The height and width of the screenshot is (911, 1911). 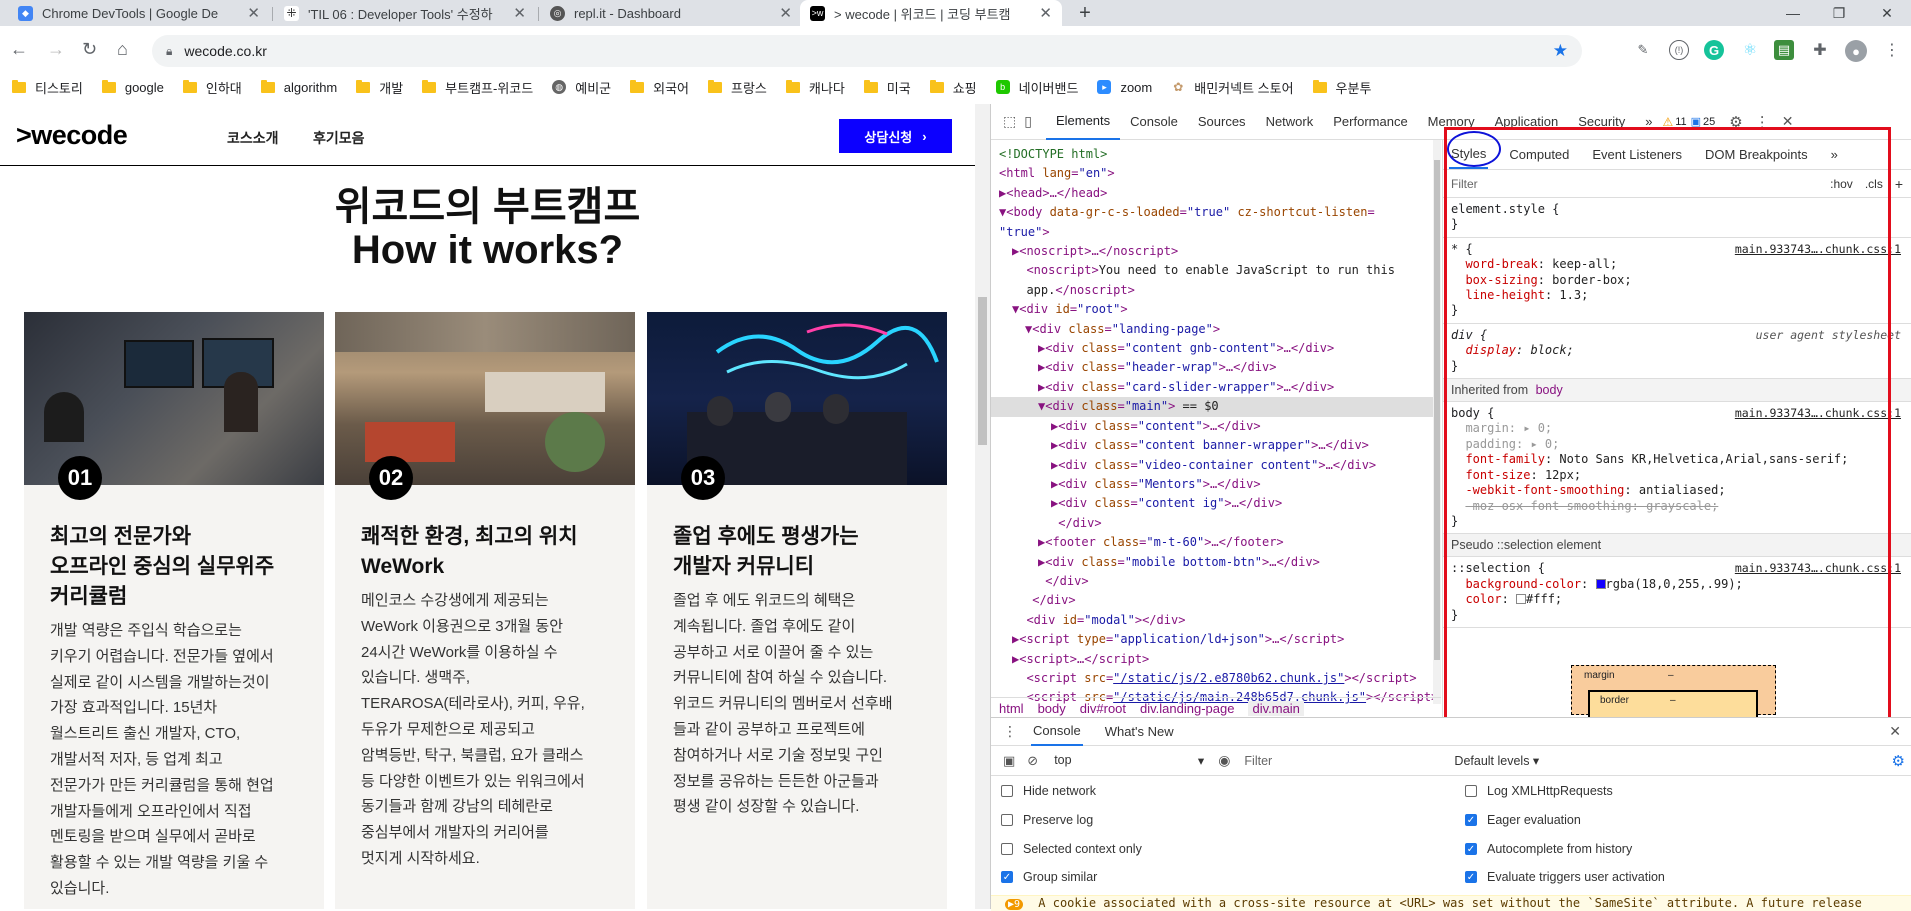 I want to click on bookmark-item: b 네이버밴드, so click(x=1036, y=87).